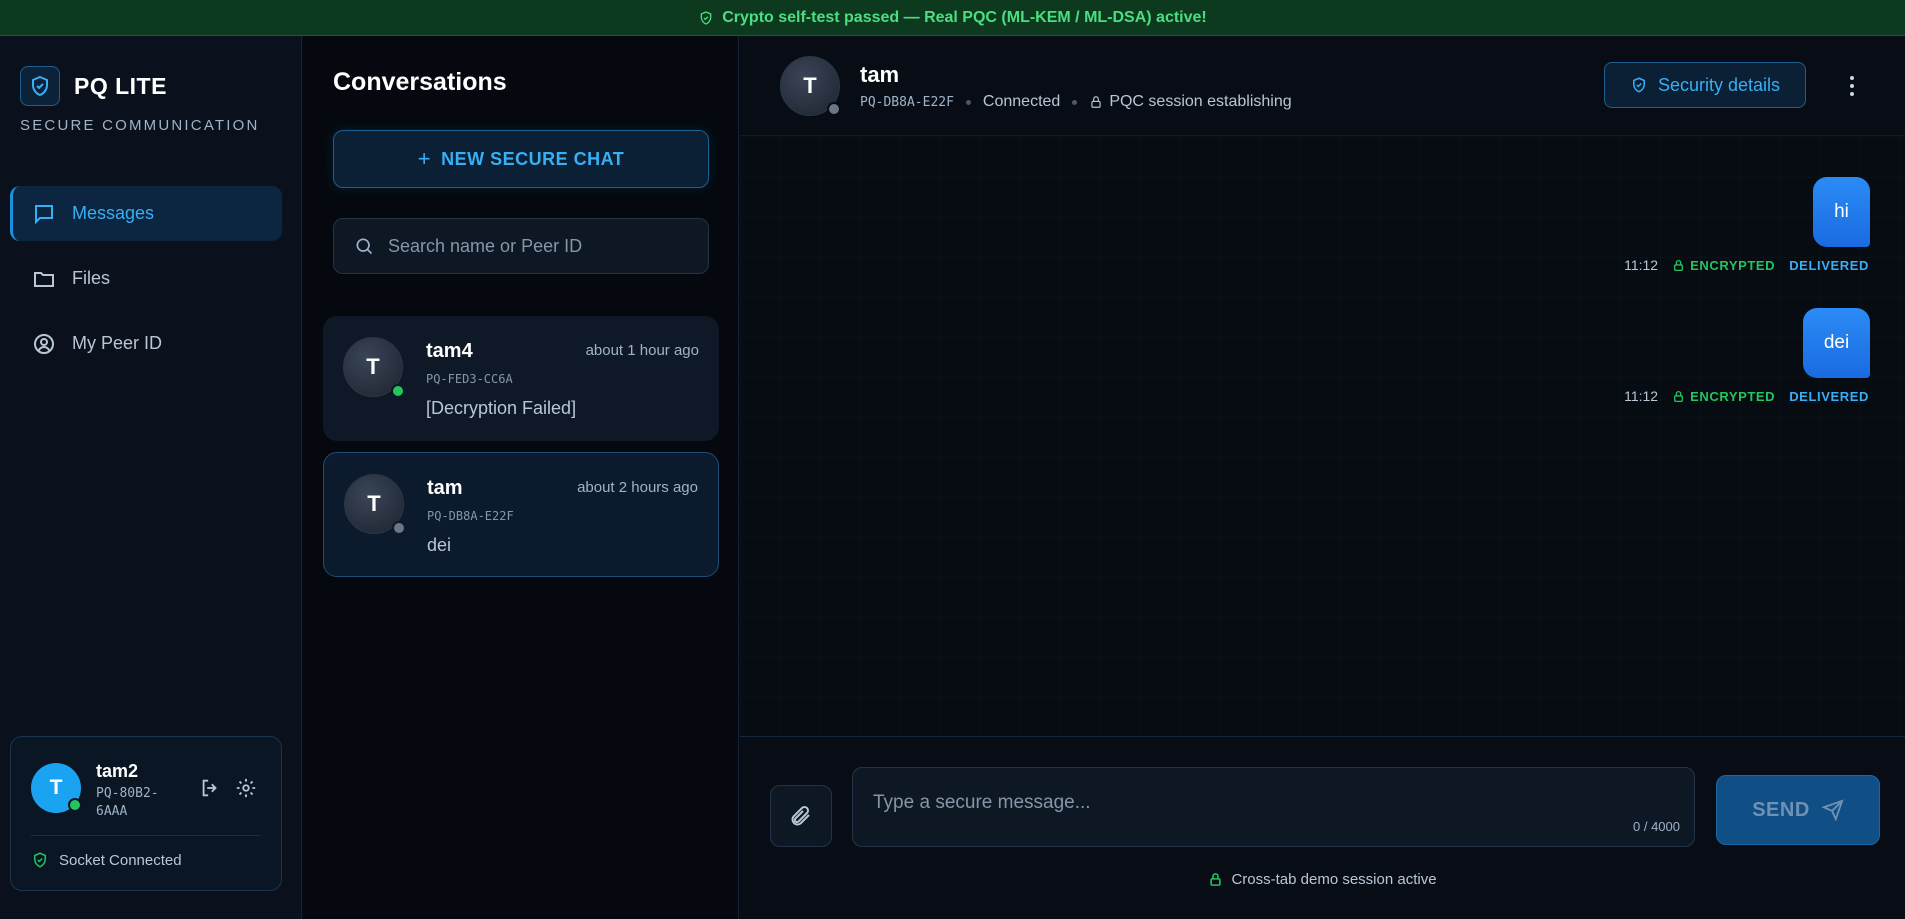 This screenshot has height=919, width=1905. I want to click on conversation-item-tam: T tam about 2 hours ago PQ-DB8A-E22F dei, so click(521, 514).